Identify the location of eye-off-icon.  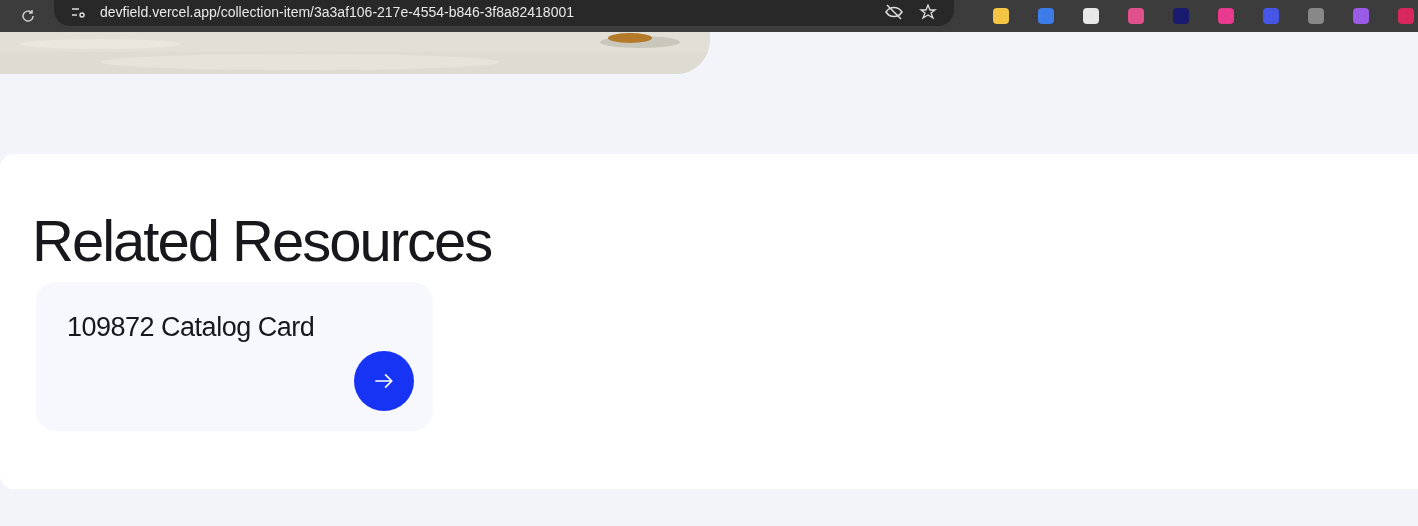
(894, 12).